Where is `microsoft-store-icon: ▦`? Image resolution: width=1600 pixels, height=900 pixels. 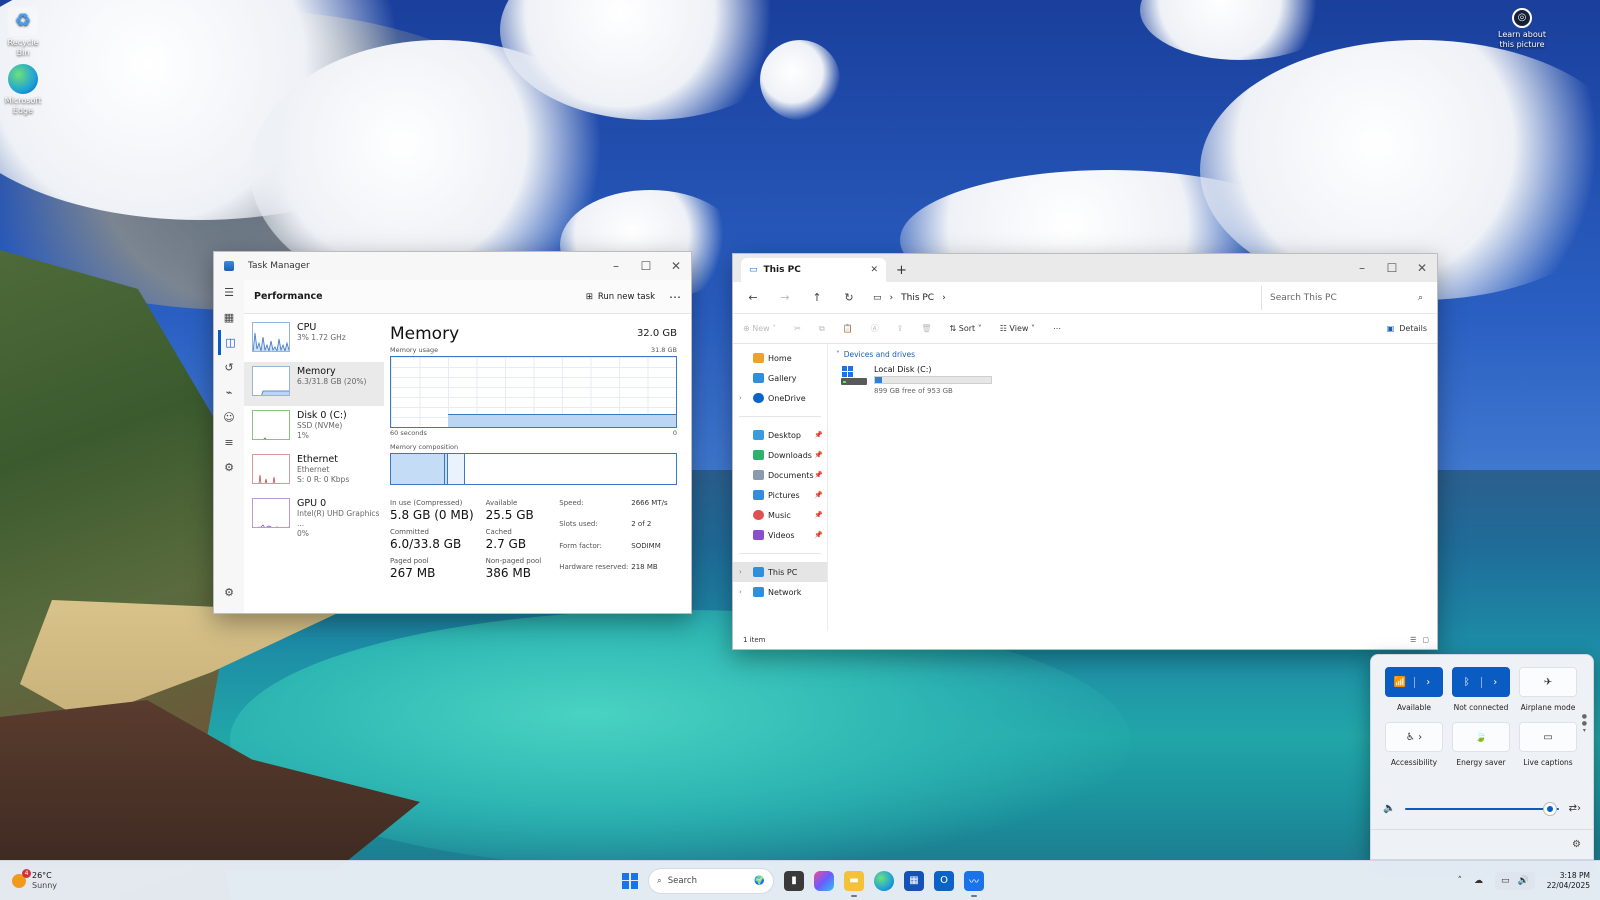 microsoft-store-icon: ▦ is located at coordinates (914, 880).